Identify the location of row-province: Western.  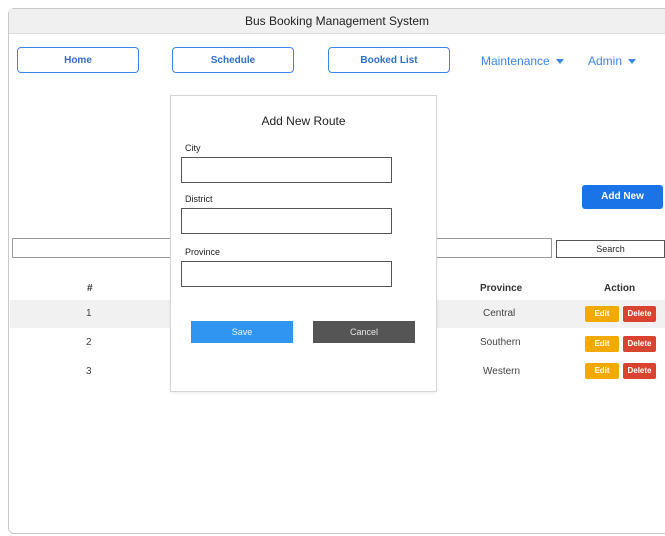
(502, 371).